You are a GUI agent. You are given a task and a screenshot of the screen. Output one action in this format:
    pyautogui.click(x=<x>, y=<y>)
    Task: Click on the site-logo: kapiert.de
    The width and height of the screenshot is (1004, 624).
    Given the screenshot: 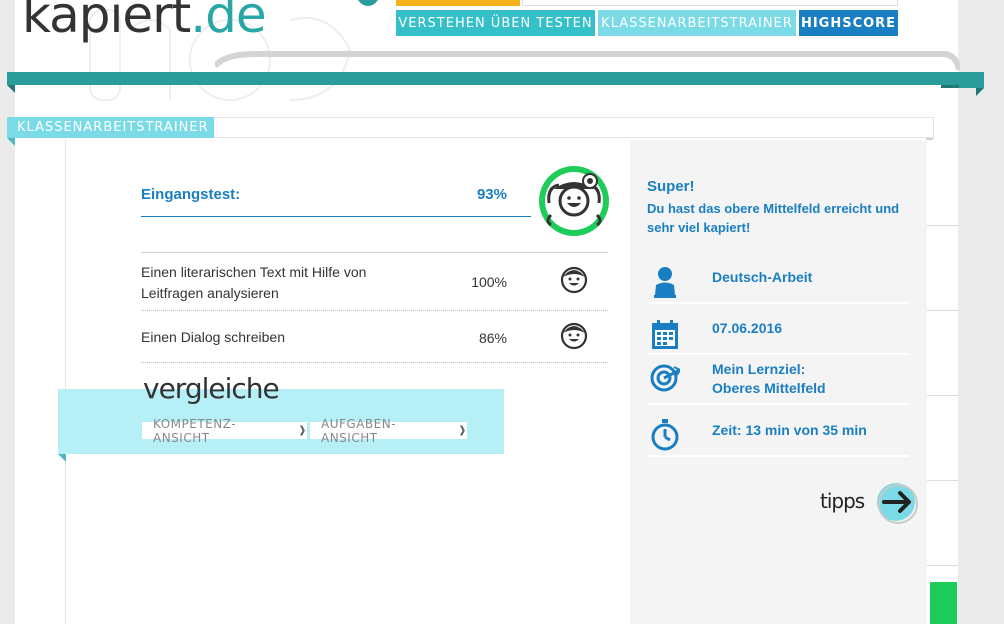 What is the action you would take?
    pyautogui.click(x=144, y=22)
    